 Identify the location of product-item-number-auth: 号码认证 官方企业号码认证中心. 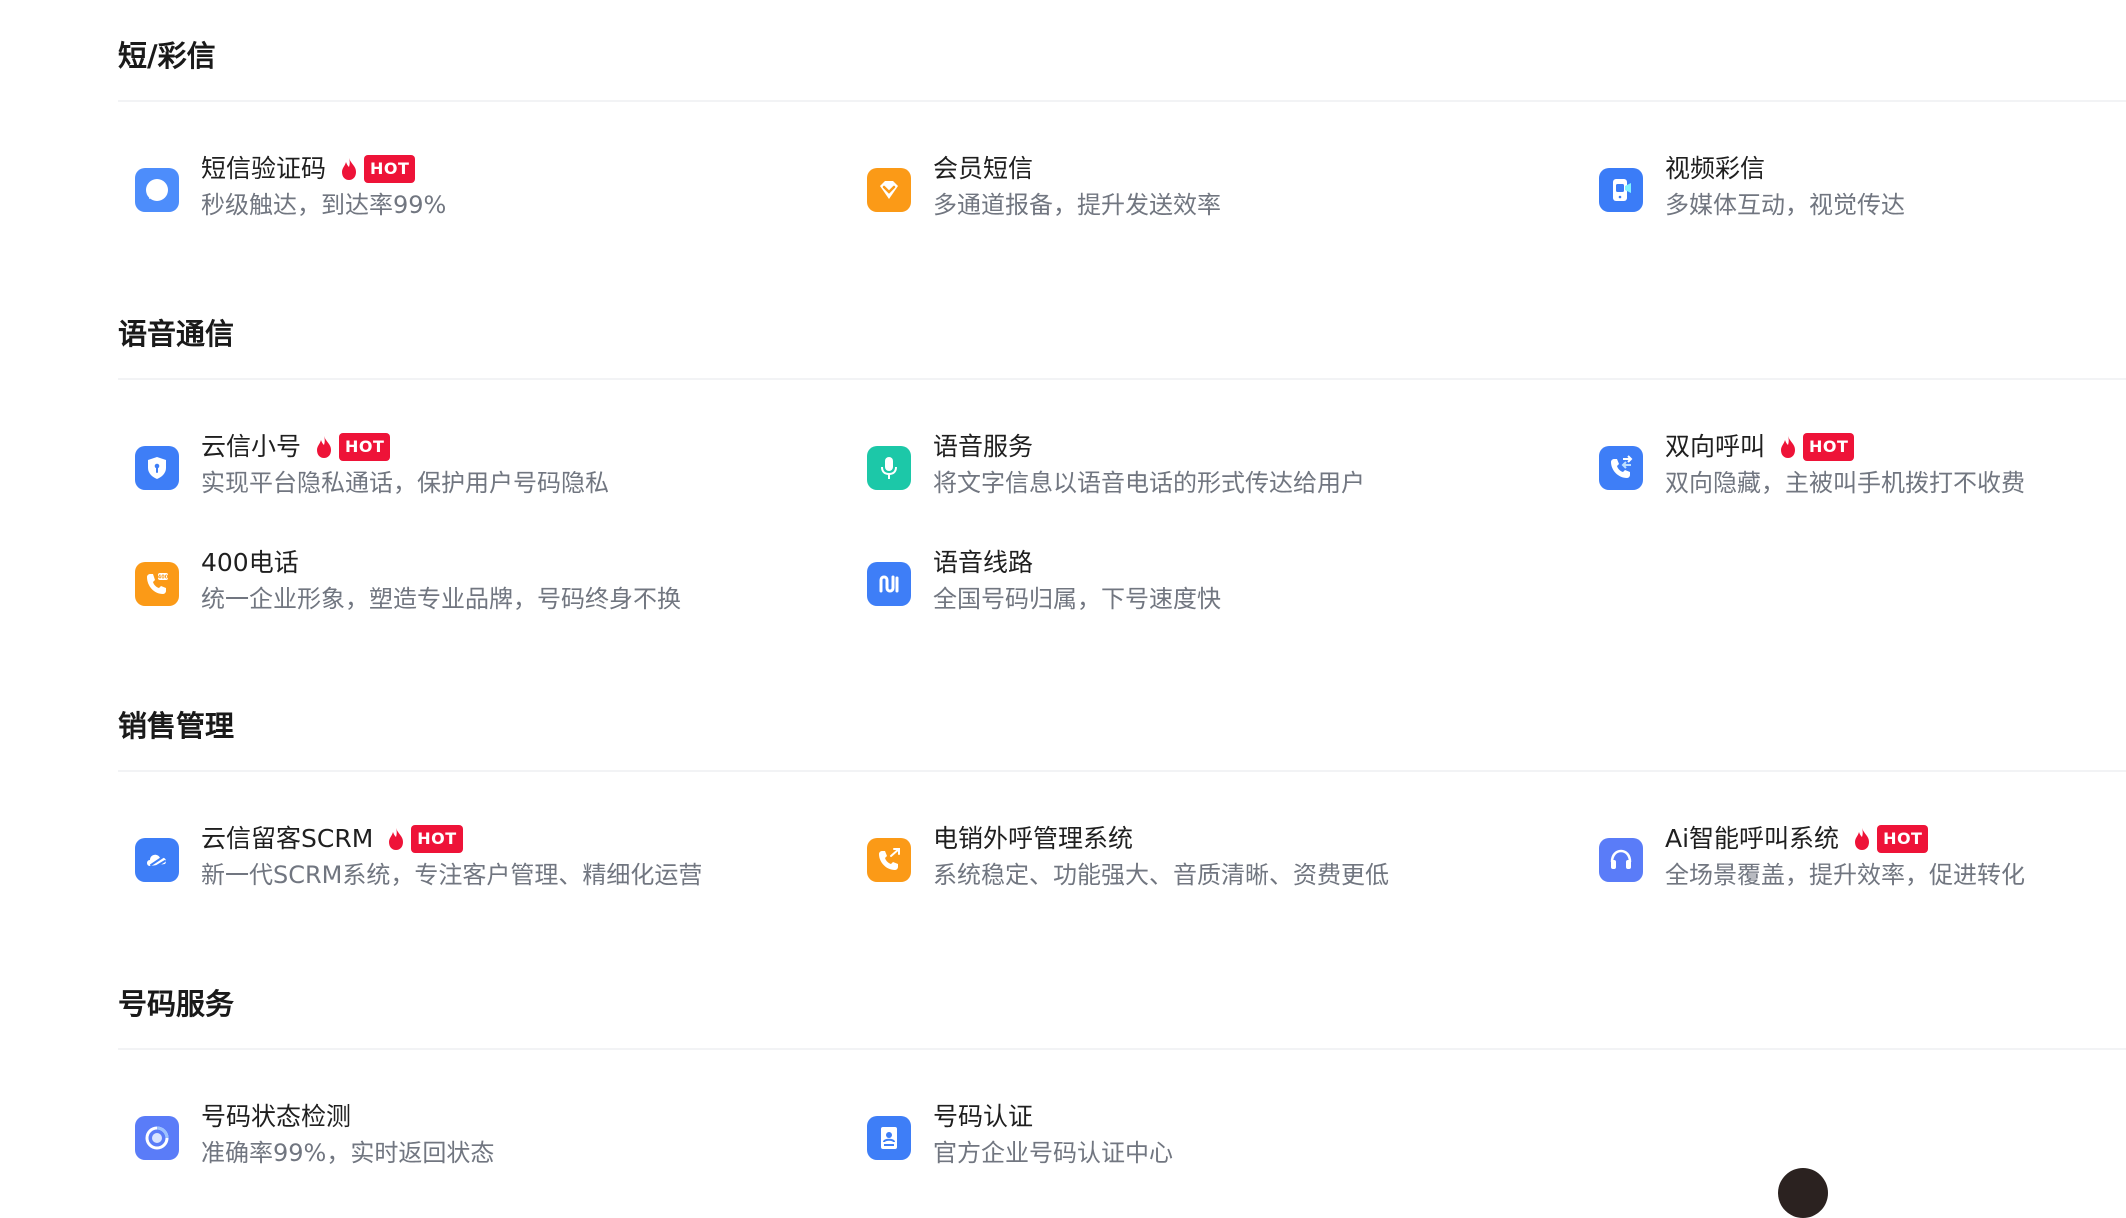
(1200, 1136).